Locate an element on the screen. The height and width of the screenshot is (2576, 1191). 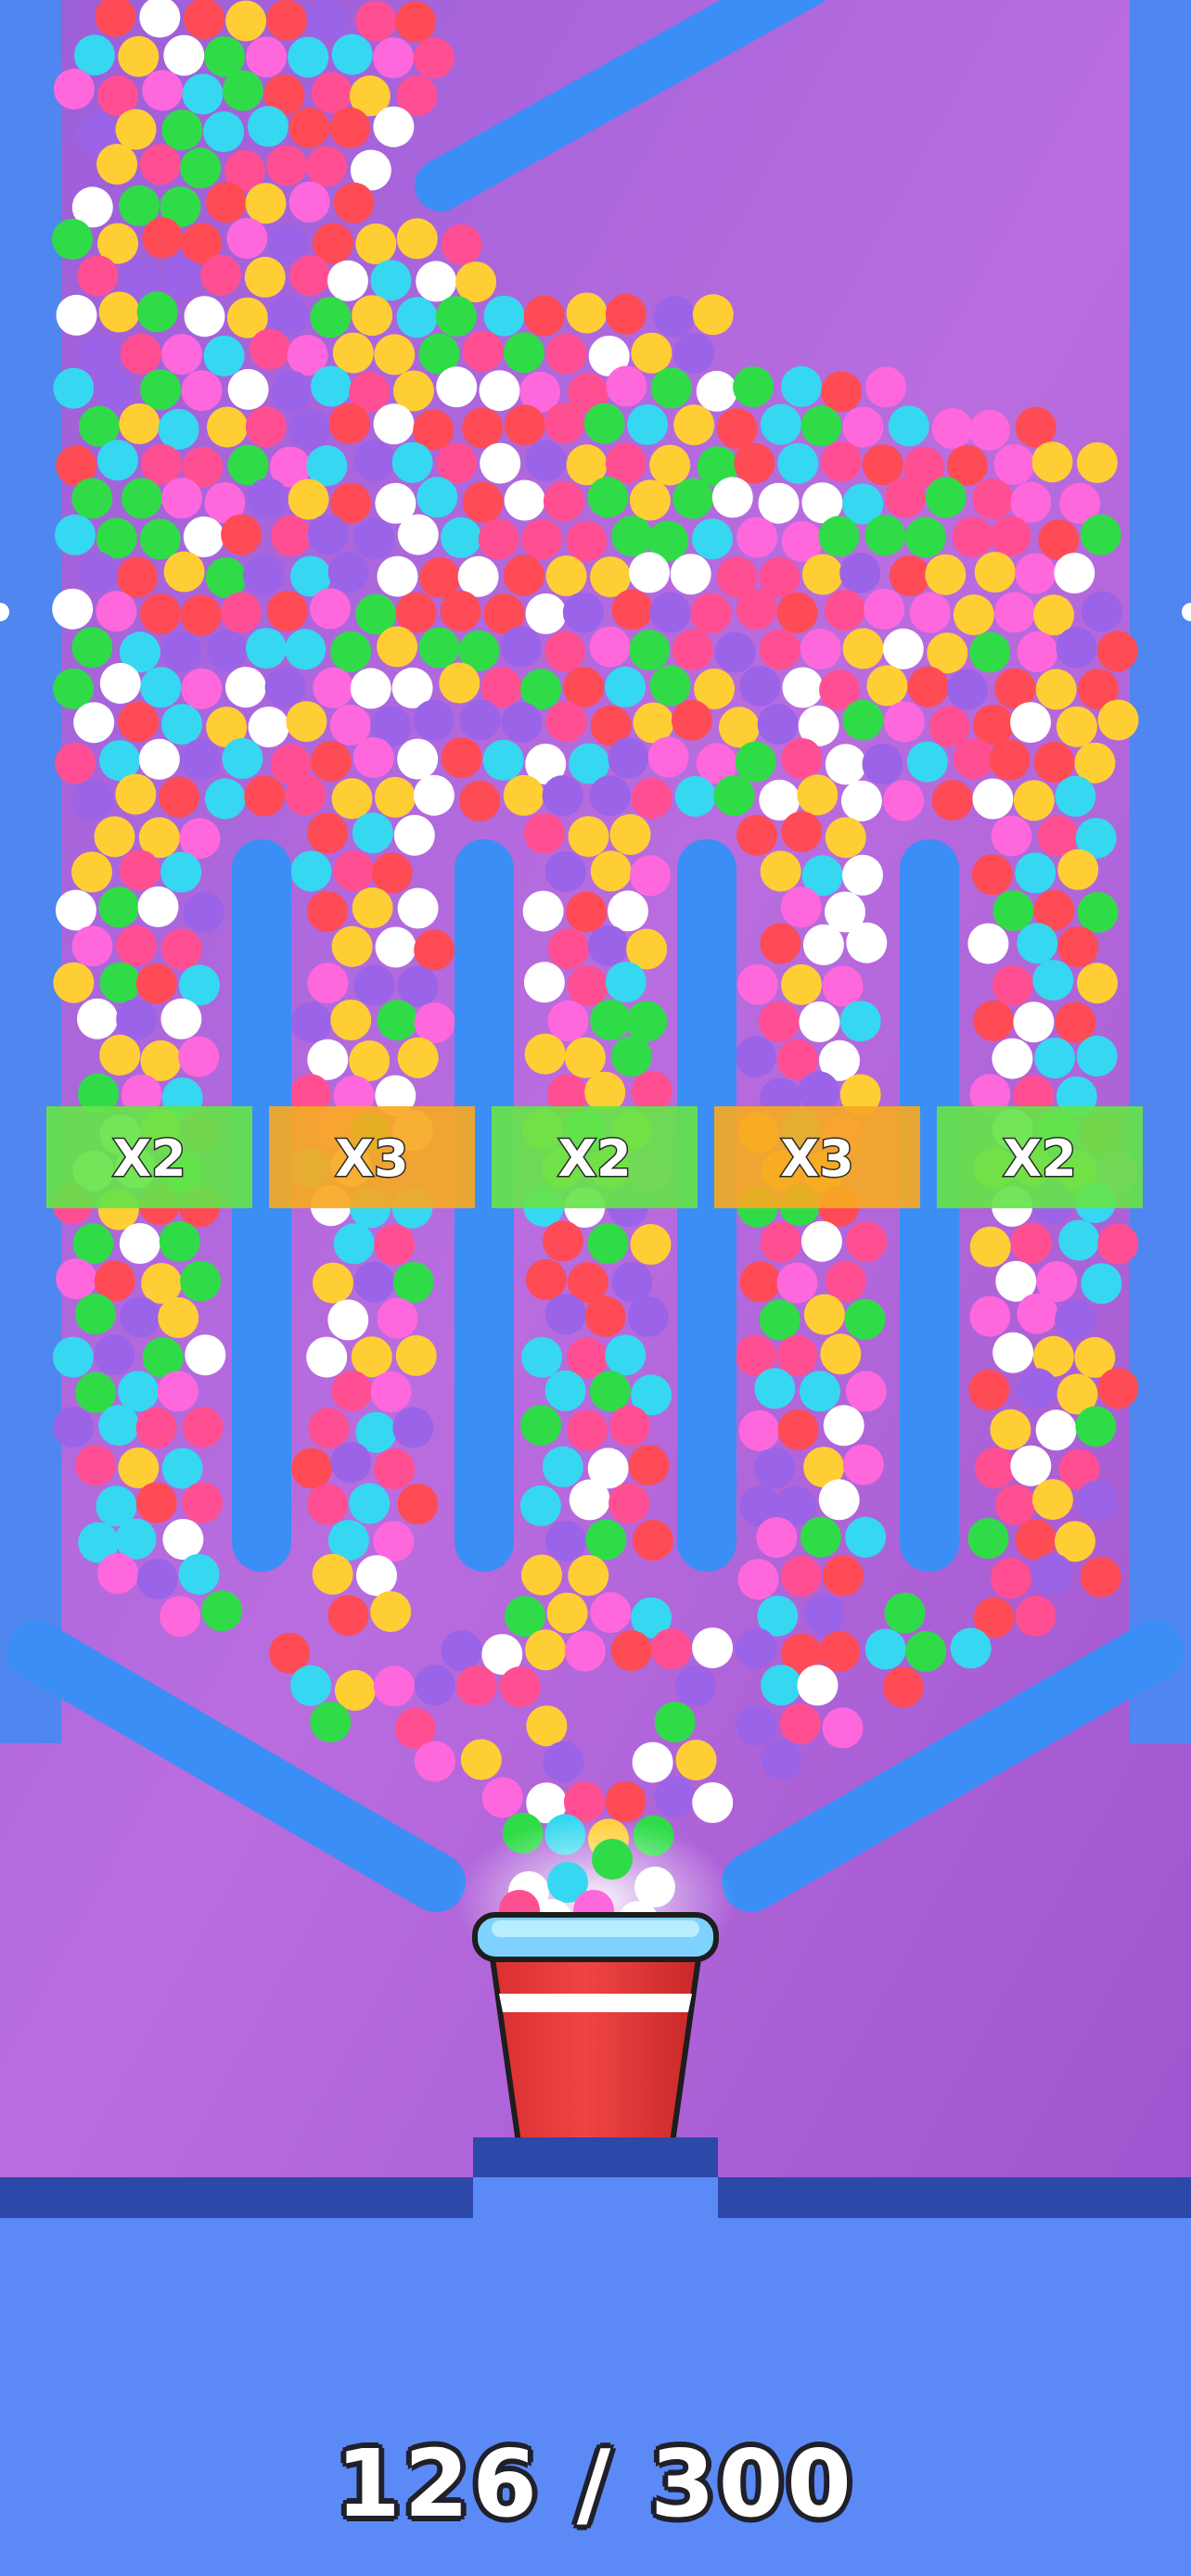
gate-4-label: X3 is located at coordinates (816, 1158).